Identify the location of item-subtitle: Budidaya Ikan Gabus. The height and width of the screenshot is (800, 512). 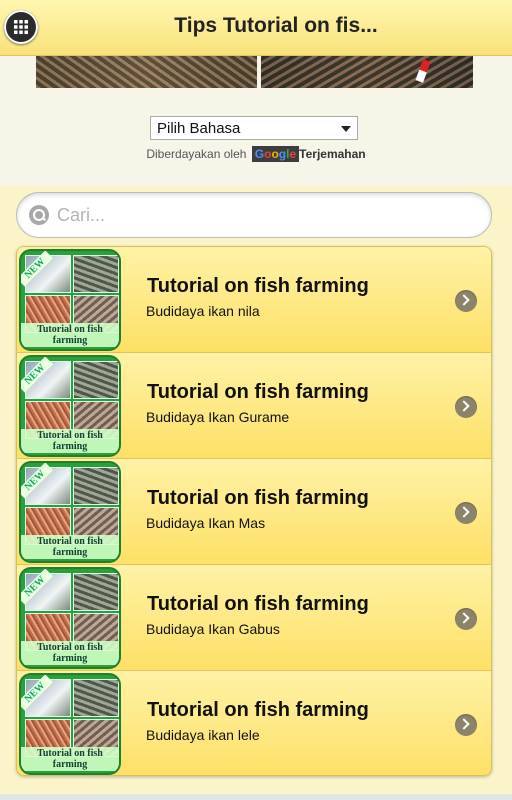
(213, 629).